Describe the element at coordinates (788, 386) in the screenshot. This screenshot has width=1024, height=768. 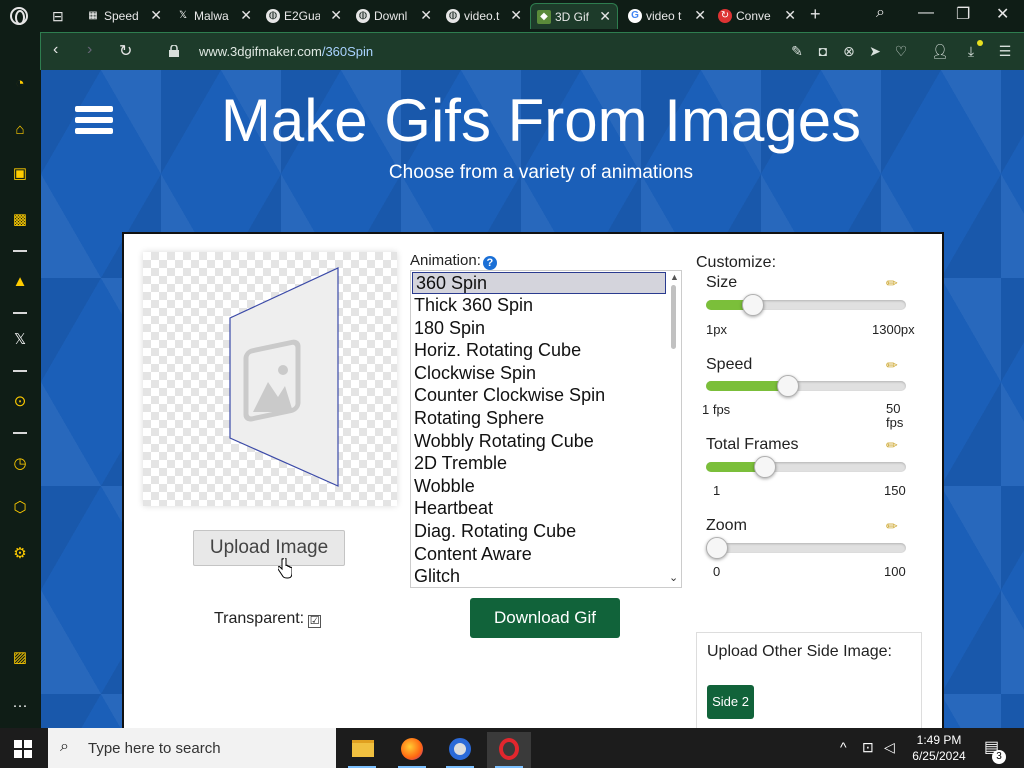
I see `speed-slider-thumb` at that location.